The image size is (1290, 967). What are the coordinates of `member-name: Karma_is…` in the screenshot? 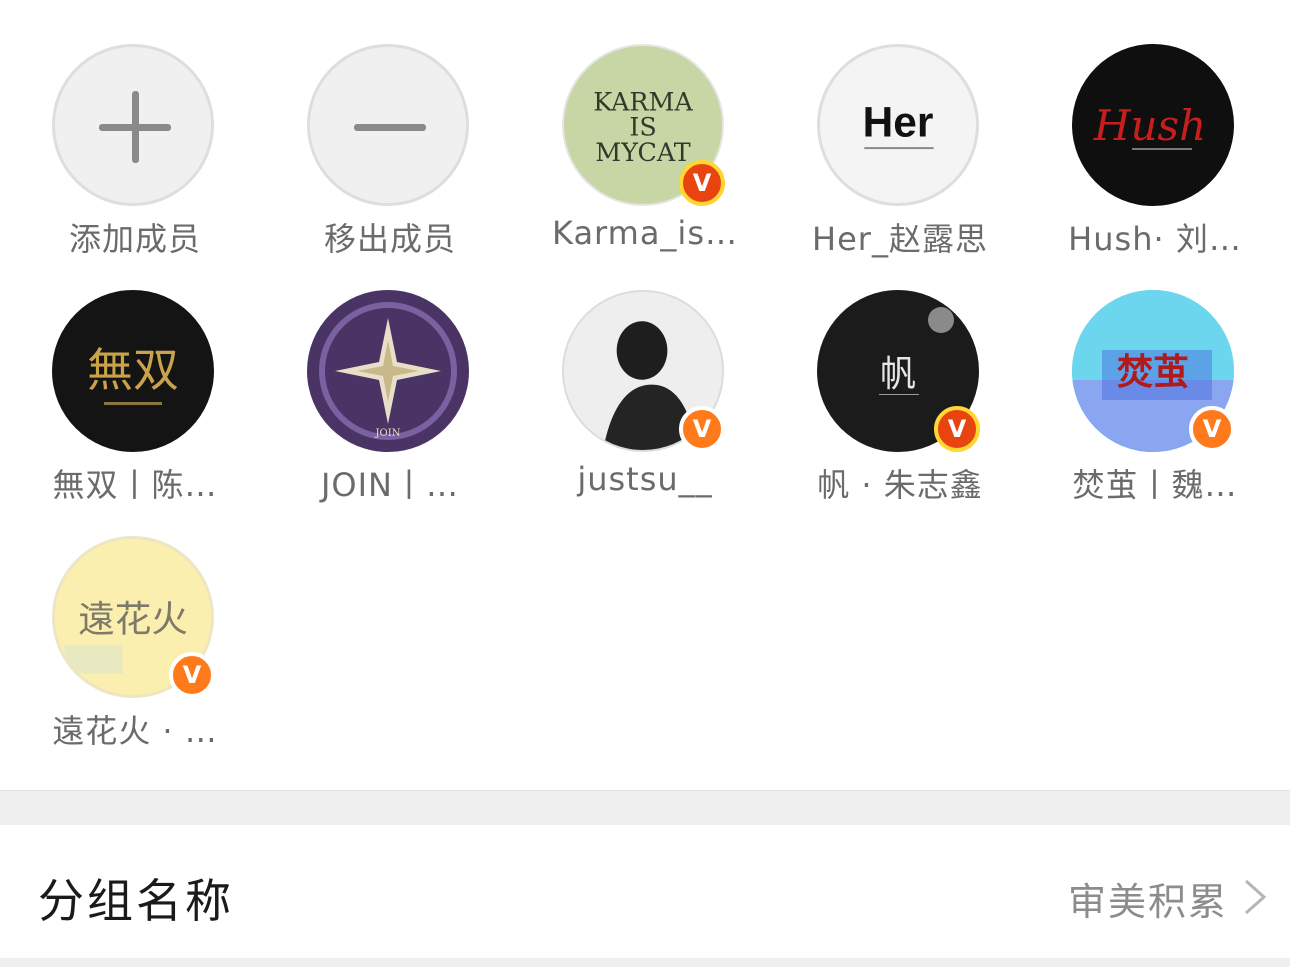 It's located at (645, 233).